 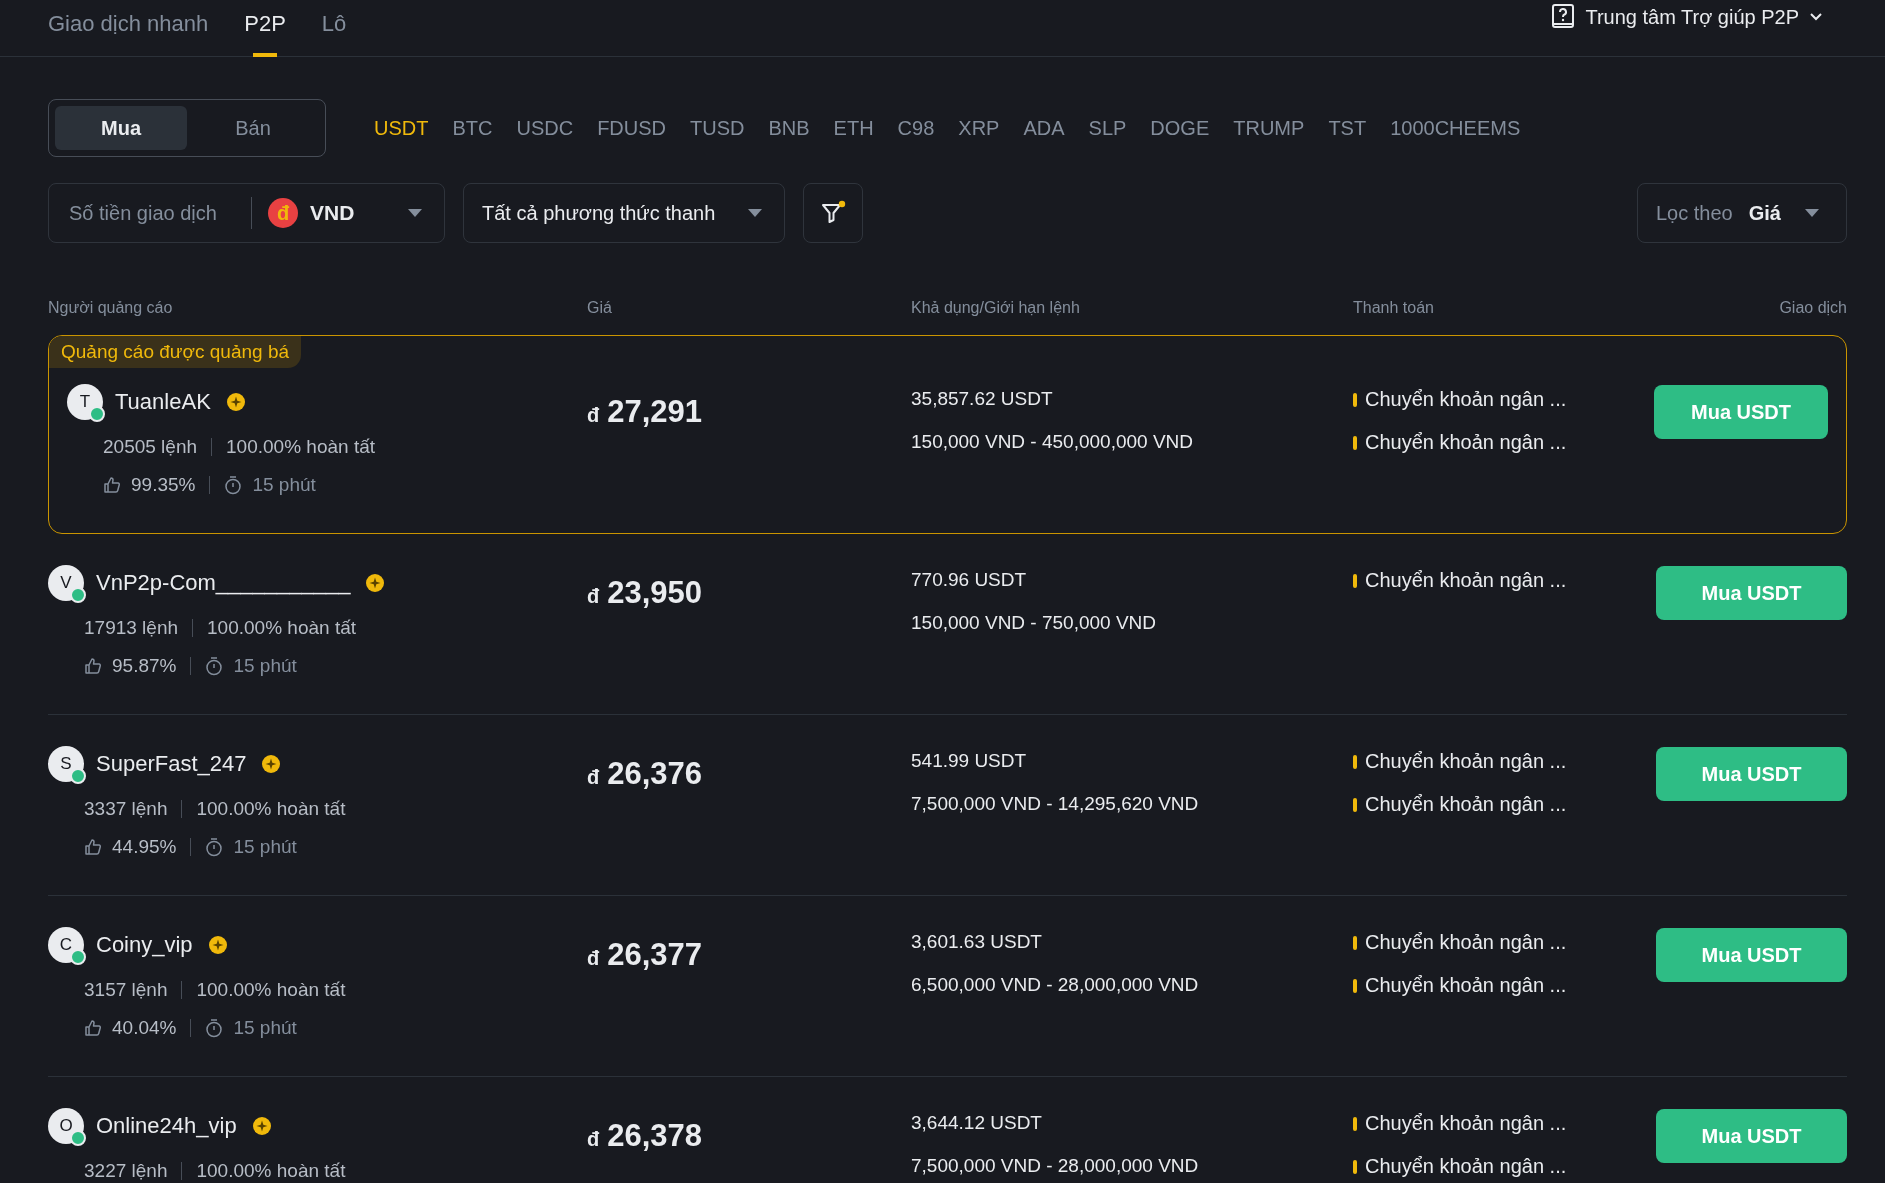 I want to click on order-limit: 150,000 VND - 750,000 VND, so click(x=1034, y=623).